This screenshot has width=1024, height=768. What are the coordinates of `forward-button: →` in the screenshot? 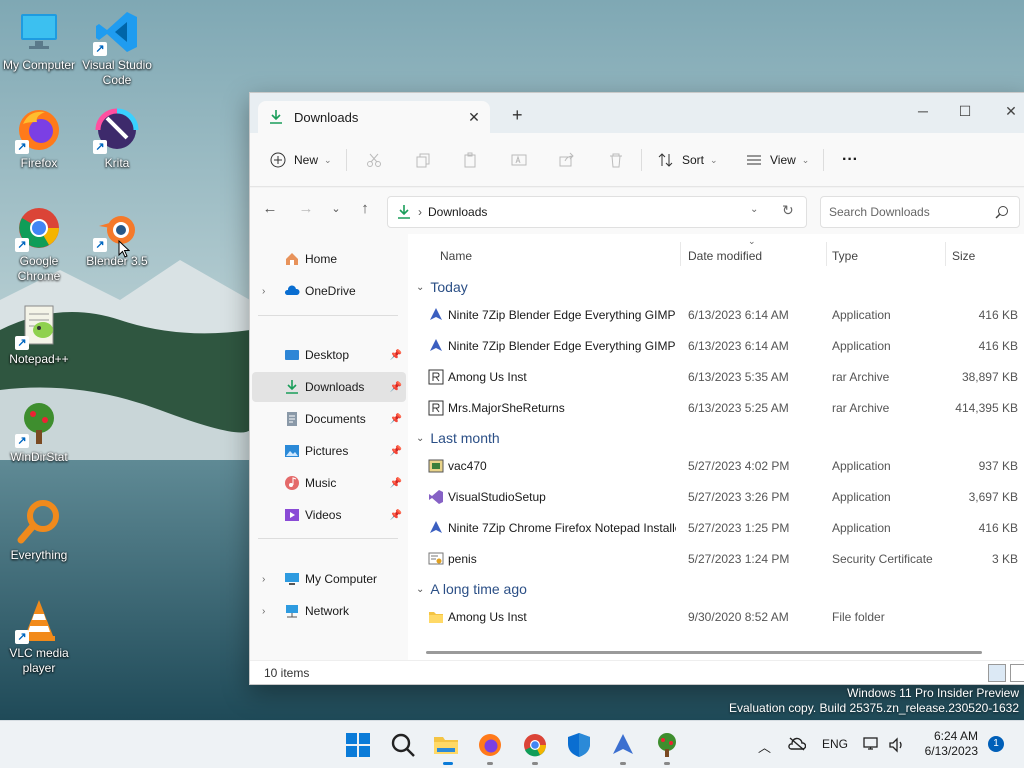 It's located at (306, 208).